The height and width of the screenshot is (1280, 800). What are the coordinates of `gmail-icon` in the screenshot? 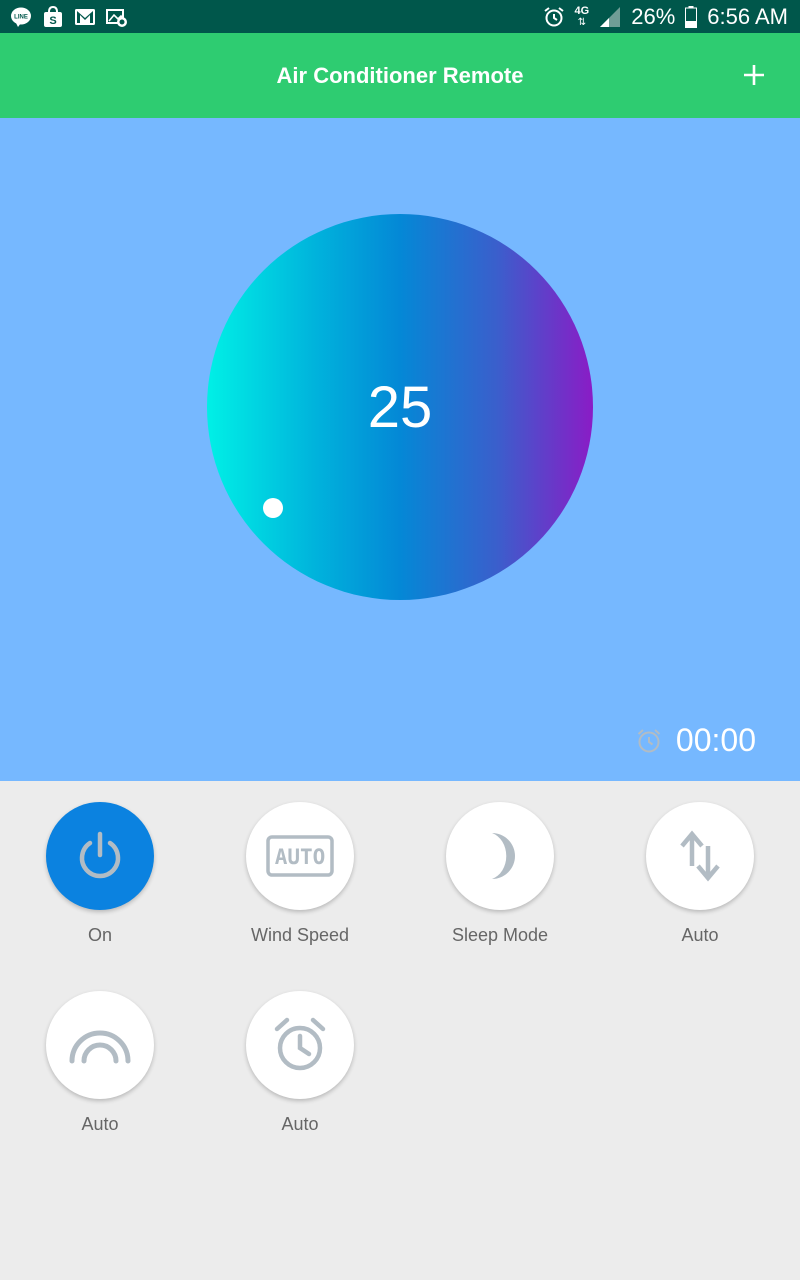 It's located at (85, 17).